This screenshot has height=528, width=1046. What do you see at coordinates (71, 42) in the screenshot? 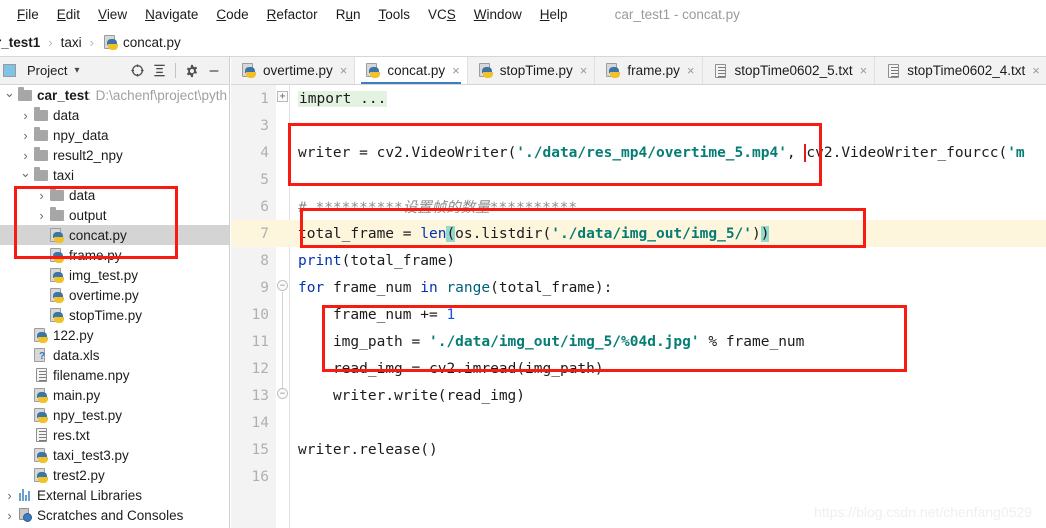
I see `breadcrumb-item-taxi: taxi` at bounding box center [71, 42].